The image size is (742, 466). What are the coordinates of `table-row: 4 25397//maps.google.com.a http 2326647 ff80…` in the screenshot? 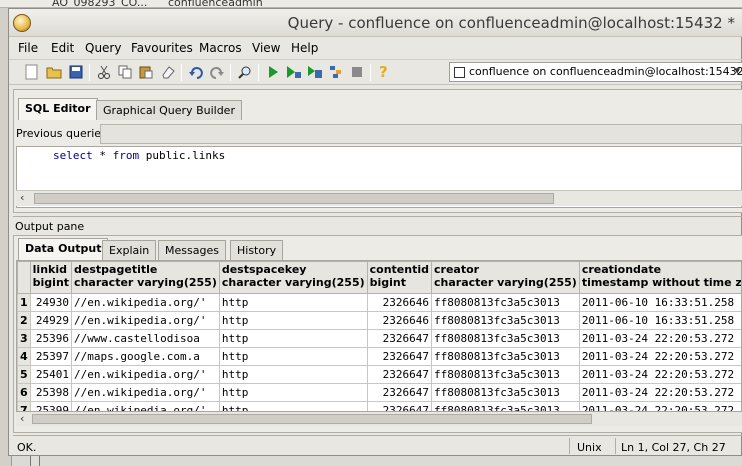 It's located at (379, 356).